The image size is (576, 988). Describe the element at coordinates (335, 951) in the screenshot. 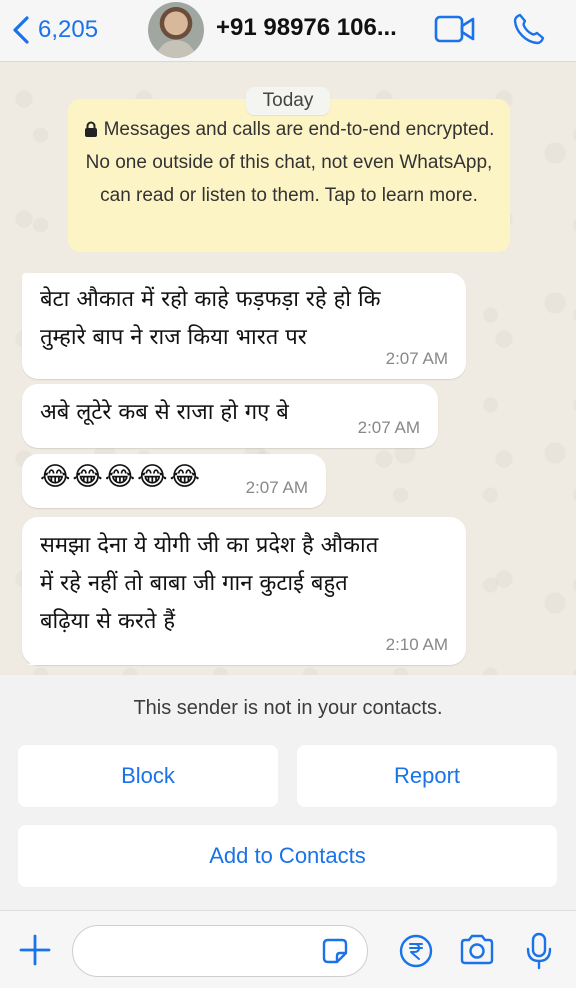

I see `sticker-icon` at that location.